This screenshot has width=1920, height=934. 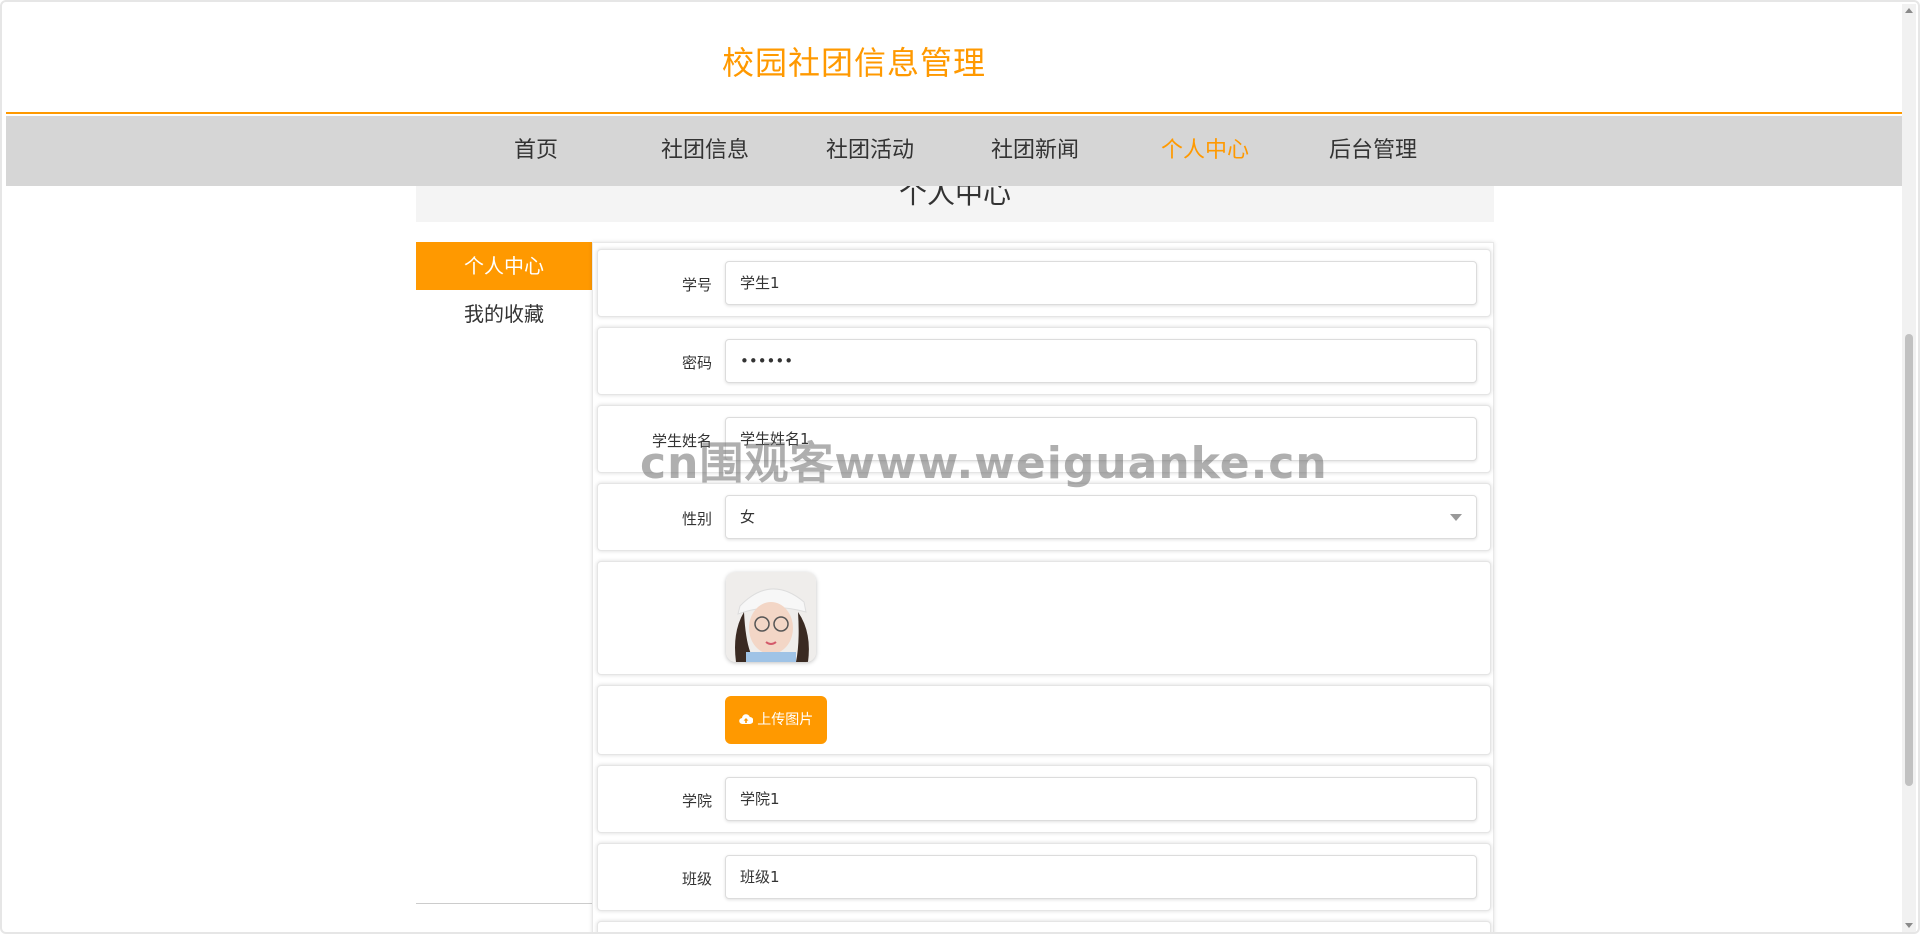 I want to click on college-label: 学院, so click(x=696, y=801).